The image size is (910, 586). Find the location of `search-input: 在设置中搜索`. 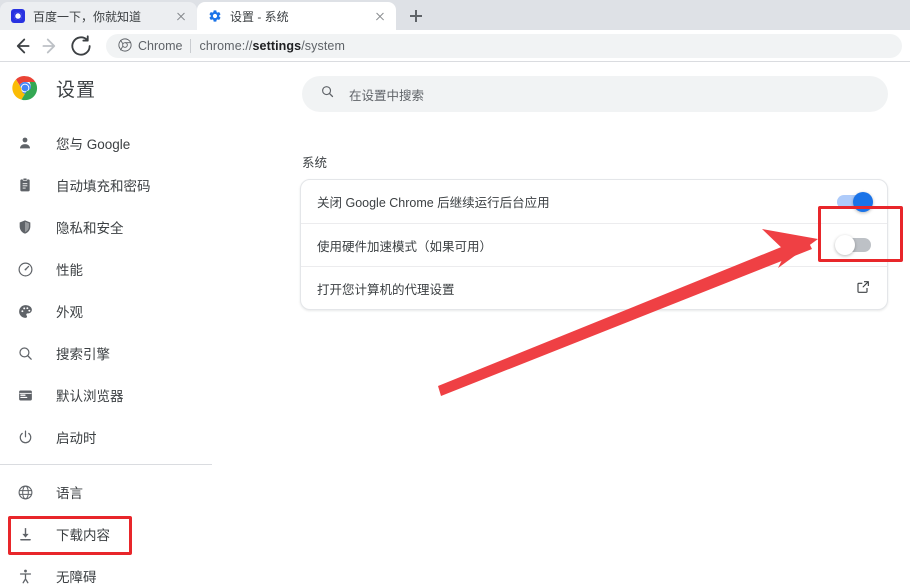

search-input: 在设置中搜索 is located at coordinates (595, 94).